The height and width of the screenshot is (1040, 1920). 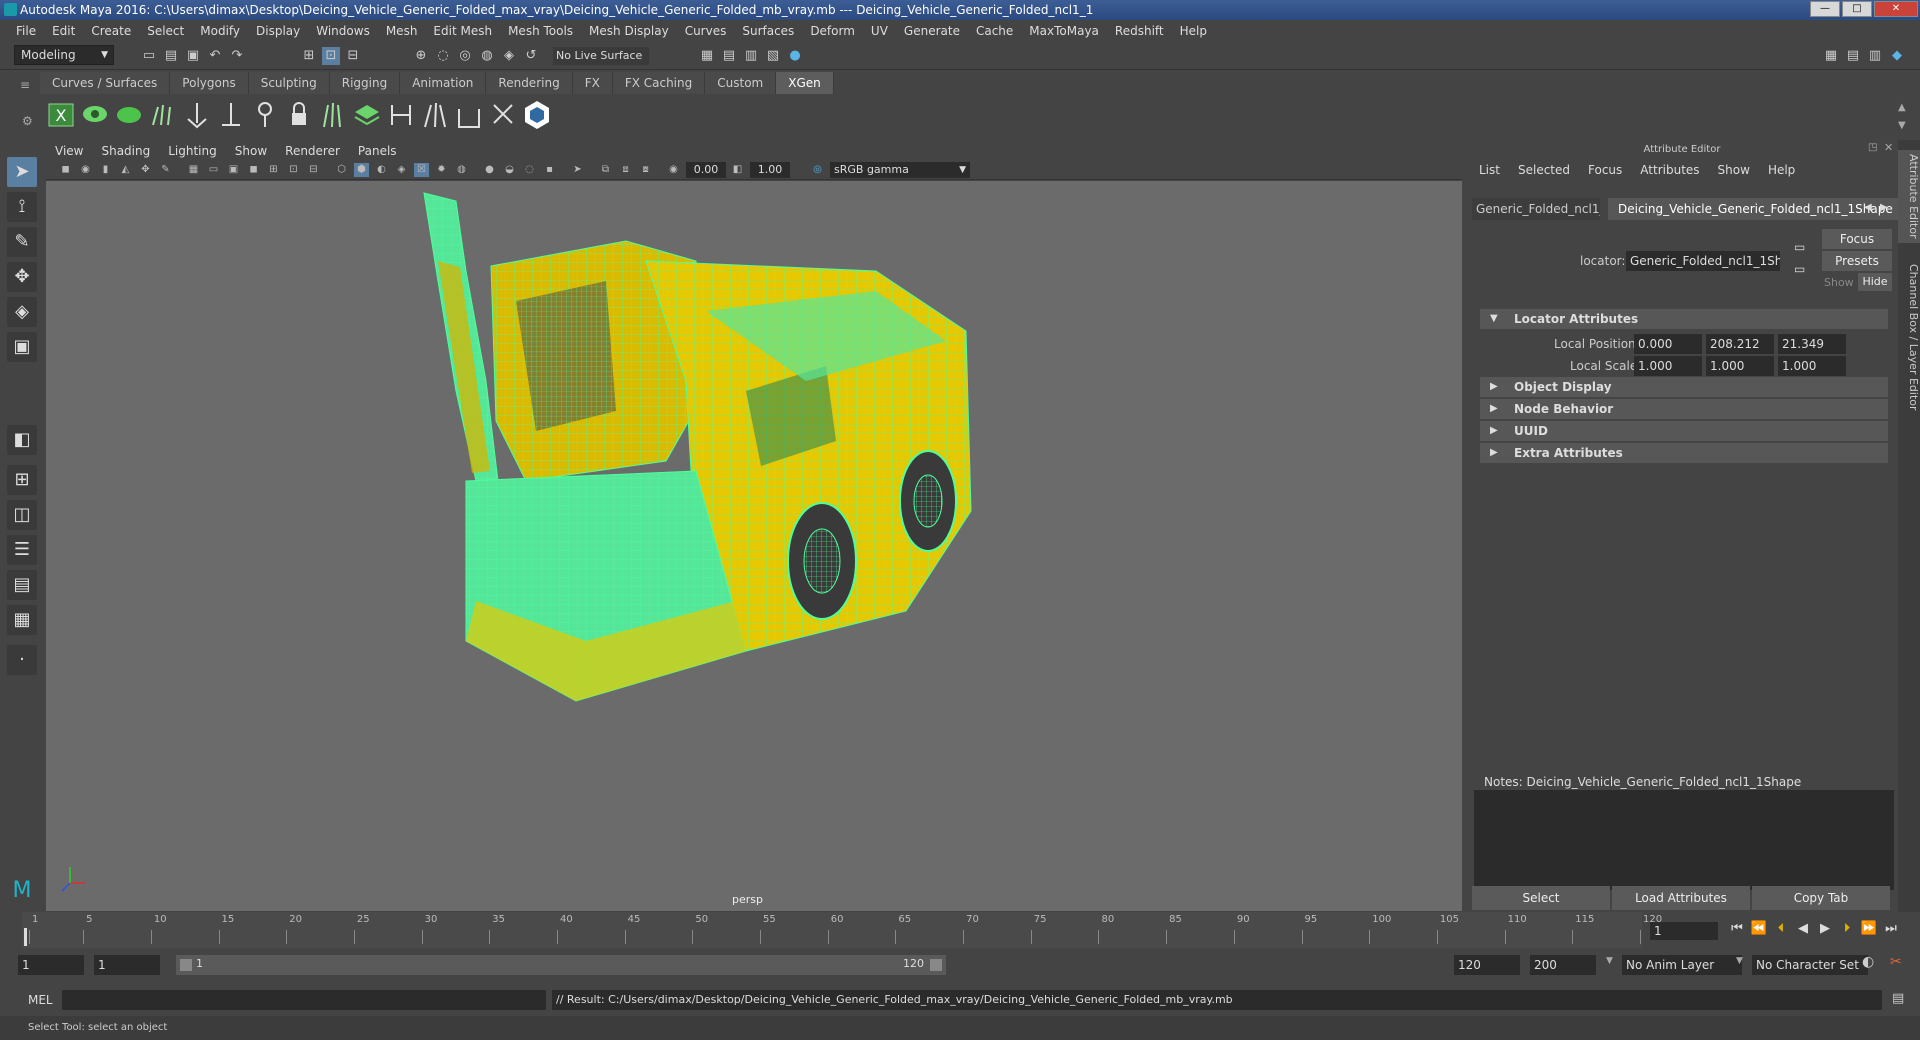 I want to click on layout-icon: ◆, so click(x=1897, y=56).